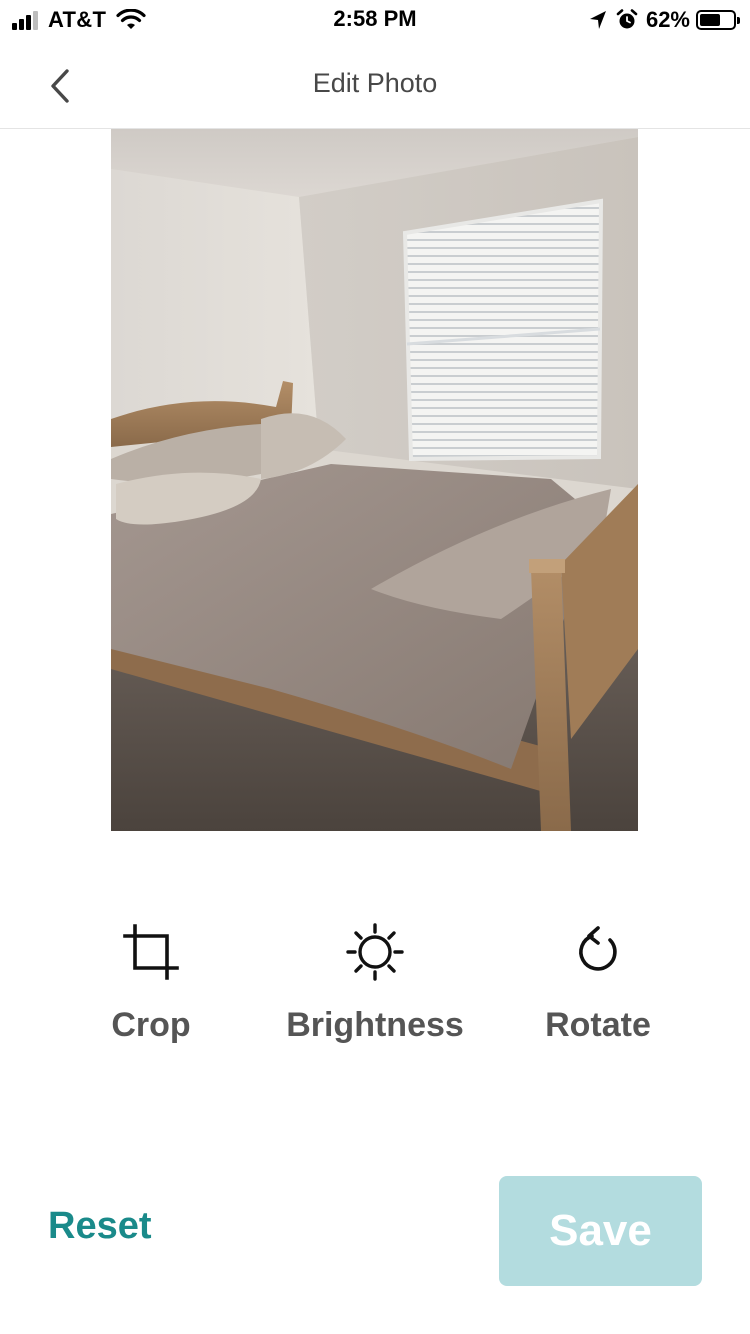  Describe the element at coordinates (151, 1025) in the screenshot. I see `crop-label: Crop` at that location.